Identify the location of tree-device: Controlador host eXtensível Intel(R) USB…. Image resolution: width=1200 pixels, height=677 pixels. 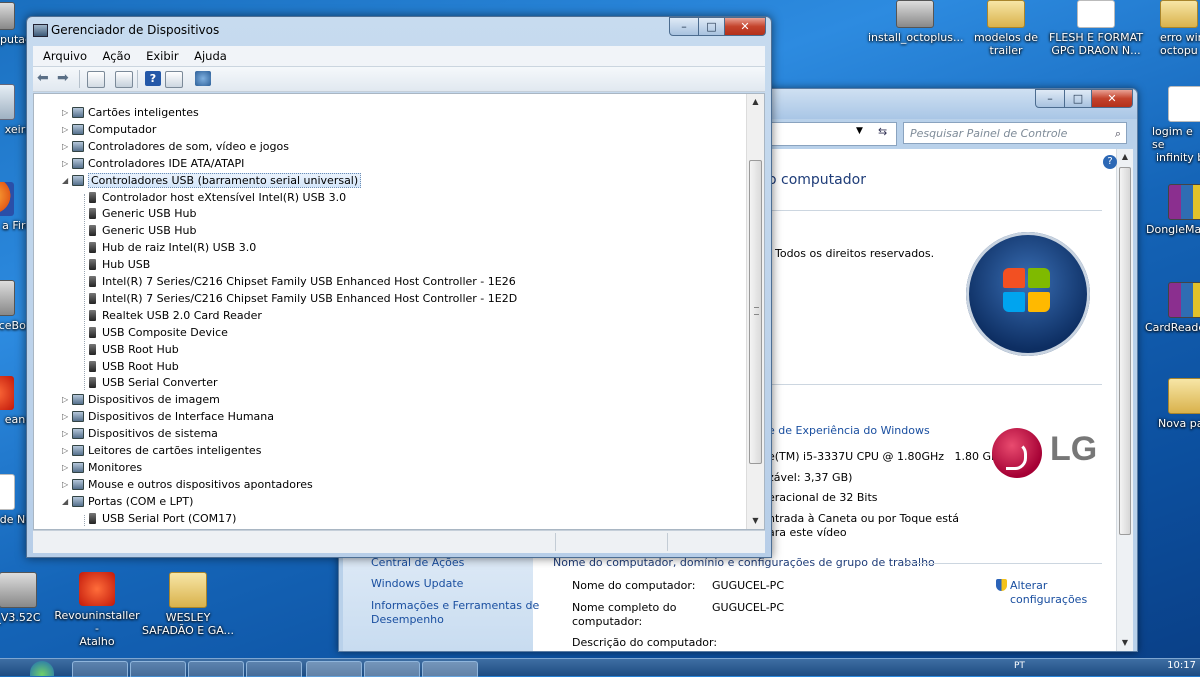
(216, 197).